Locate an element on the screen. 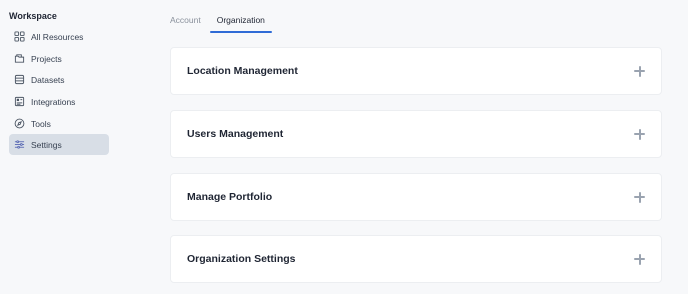 The height and width of the screenshot is (294, 688). database-icon is located at coordinates (20, 79).